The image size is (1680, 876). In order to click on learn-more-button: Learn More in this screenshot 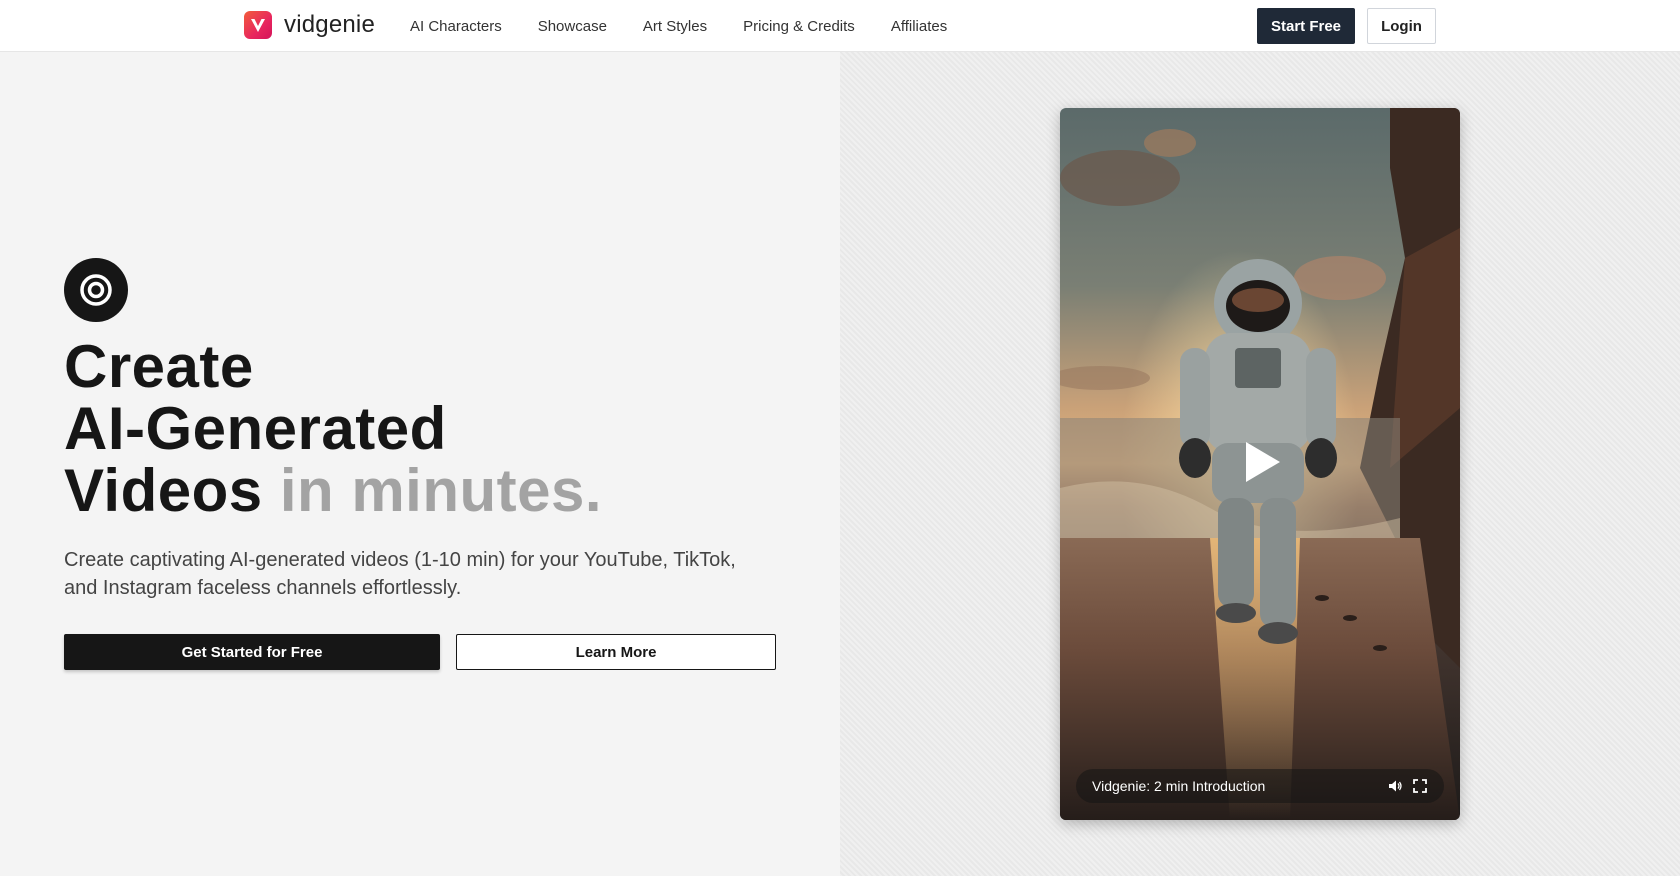, I will do `click(616, 652)`.